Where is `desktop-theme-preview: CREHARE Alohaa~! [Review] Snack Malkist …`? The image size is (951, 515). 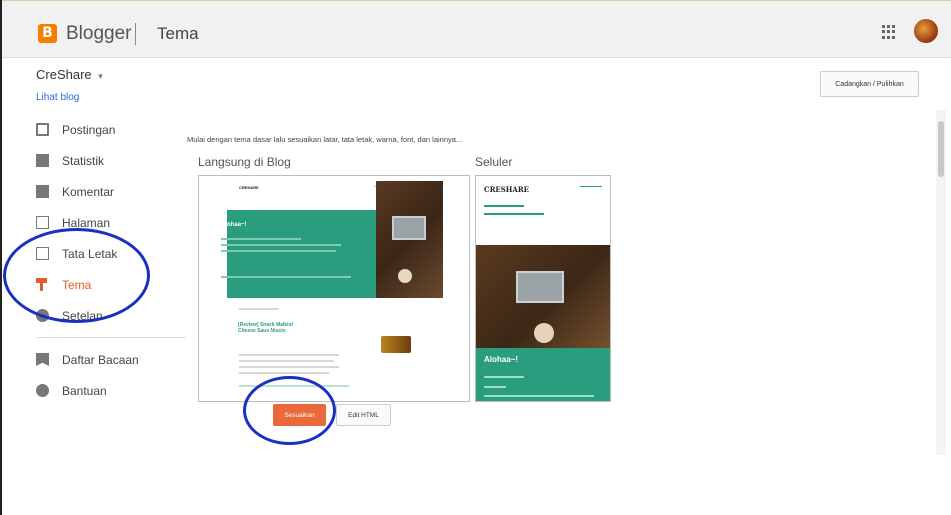
desktop-theme-preview: CREHARE Alohaa~! [Review] Snack Malkist … is located at coordinates (334, 288).